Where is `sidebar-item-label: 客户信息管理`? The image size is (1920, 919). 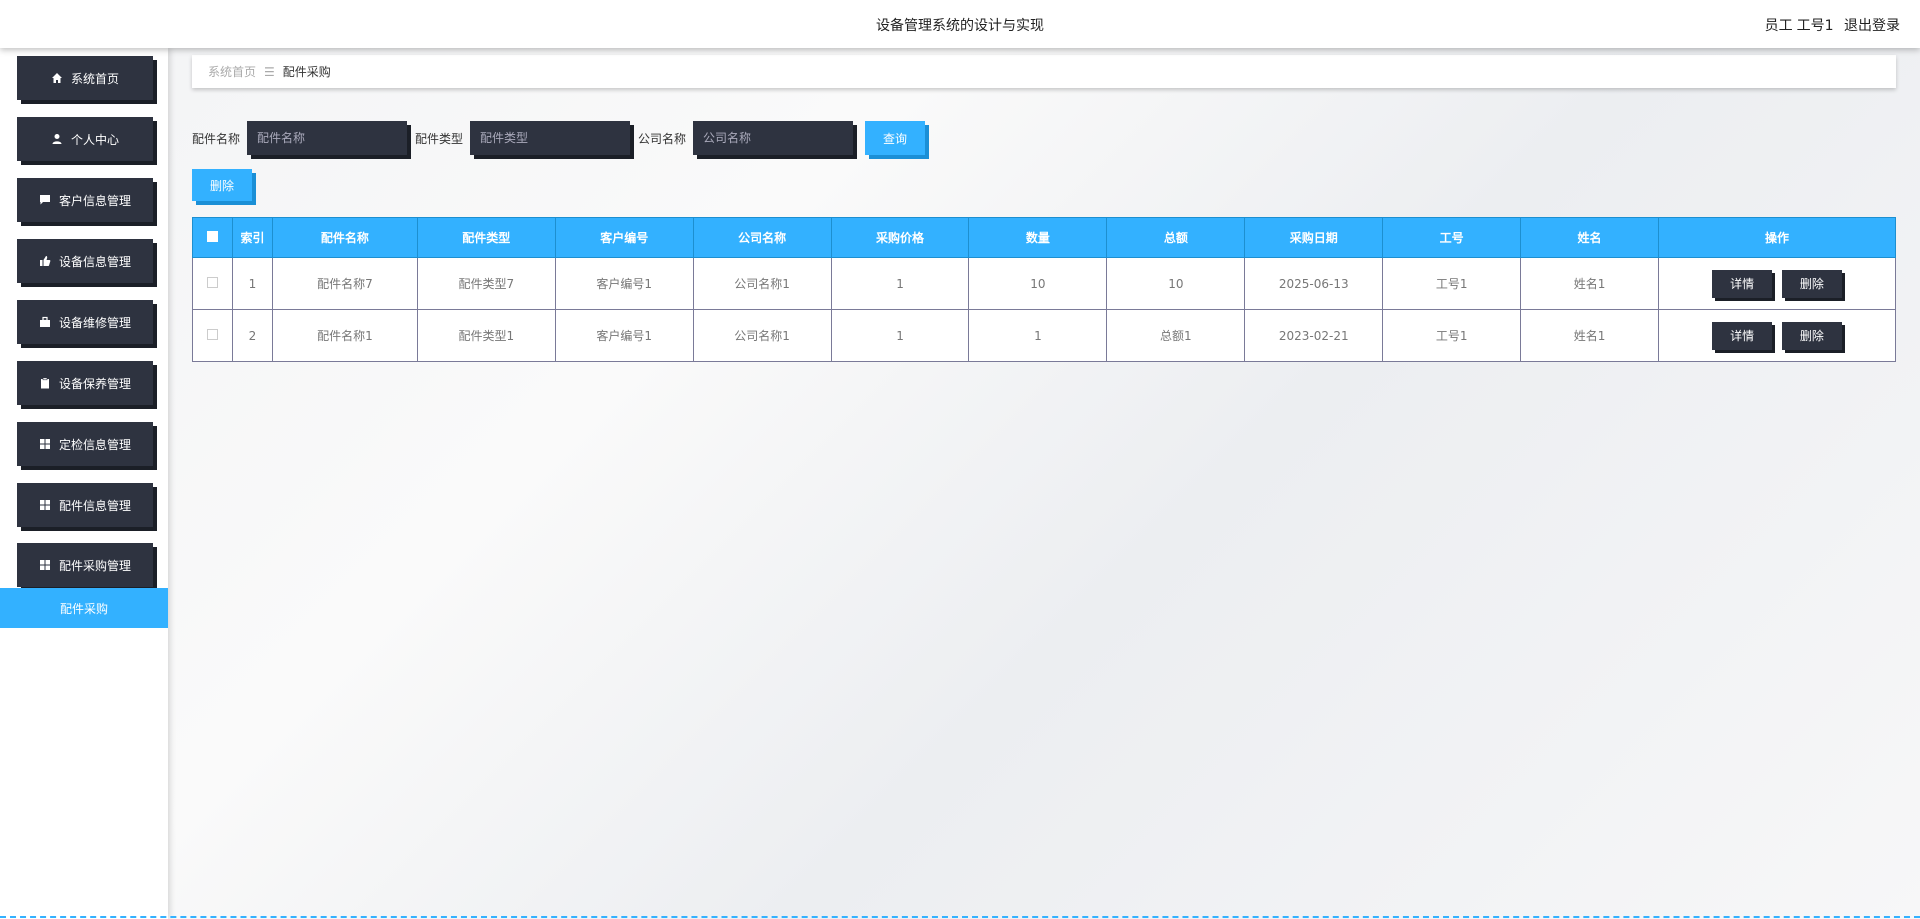 sidebar-item-label: 客户信息管理 is located at coordinates (94, 200).